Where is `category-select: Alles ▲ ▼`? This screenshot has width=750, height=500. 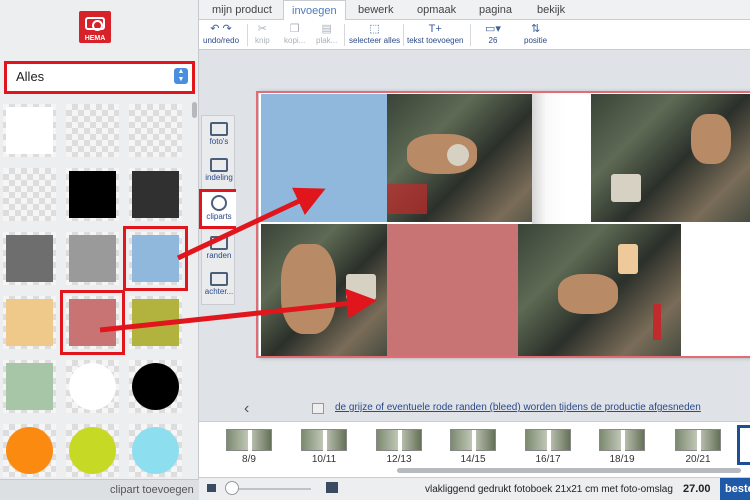
category-select: Alles ▲ ▼ is located at coordinates (99, 77).